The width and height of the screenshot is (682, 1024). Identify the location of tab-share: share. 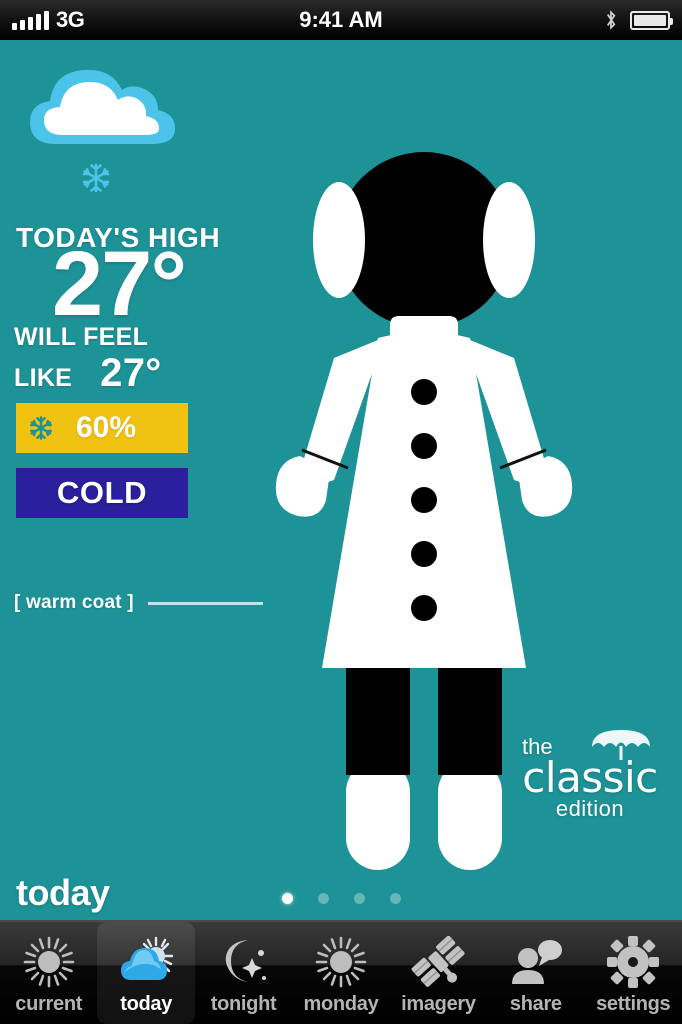
(535, 973).